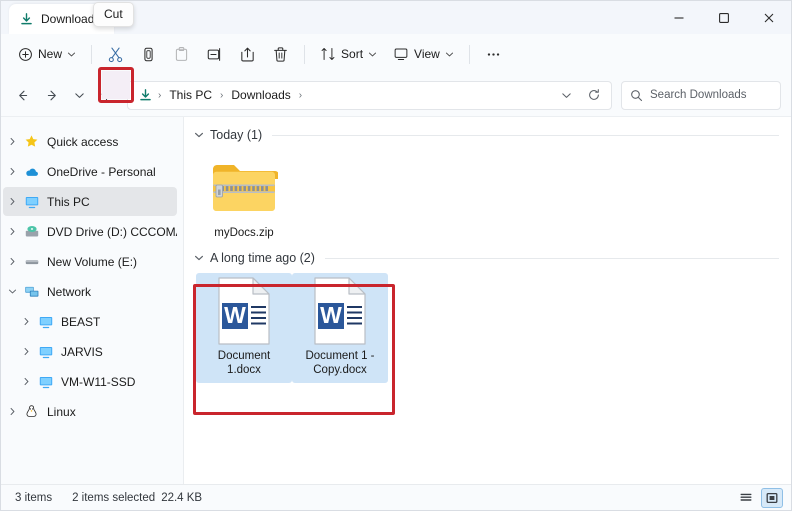  What do you see at coordinates (331, 315) in the screenshot?
I see `svg-text: W` at bounding box center [331, 315].